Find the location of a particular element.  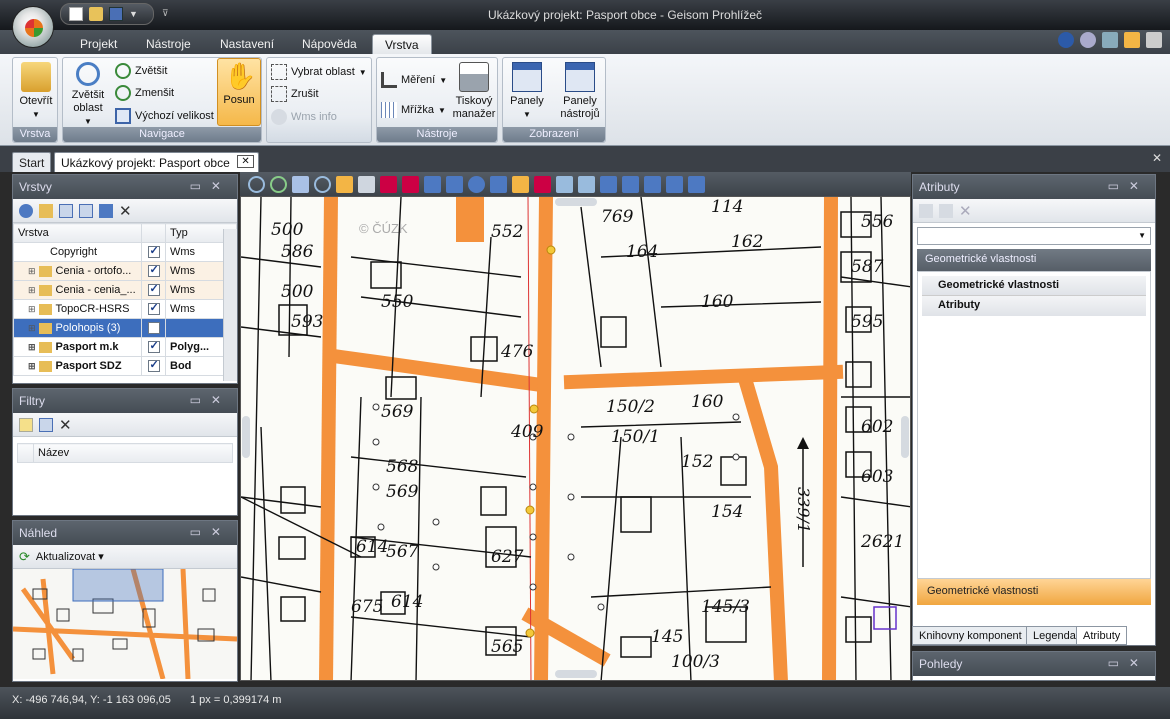

map-scroll-right-handle is located at coordinates (905, 437).